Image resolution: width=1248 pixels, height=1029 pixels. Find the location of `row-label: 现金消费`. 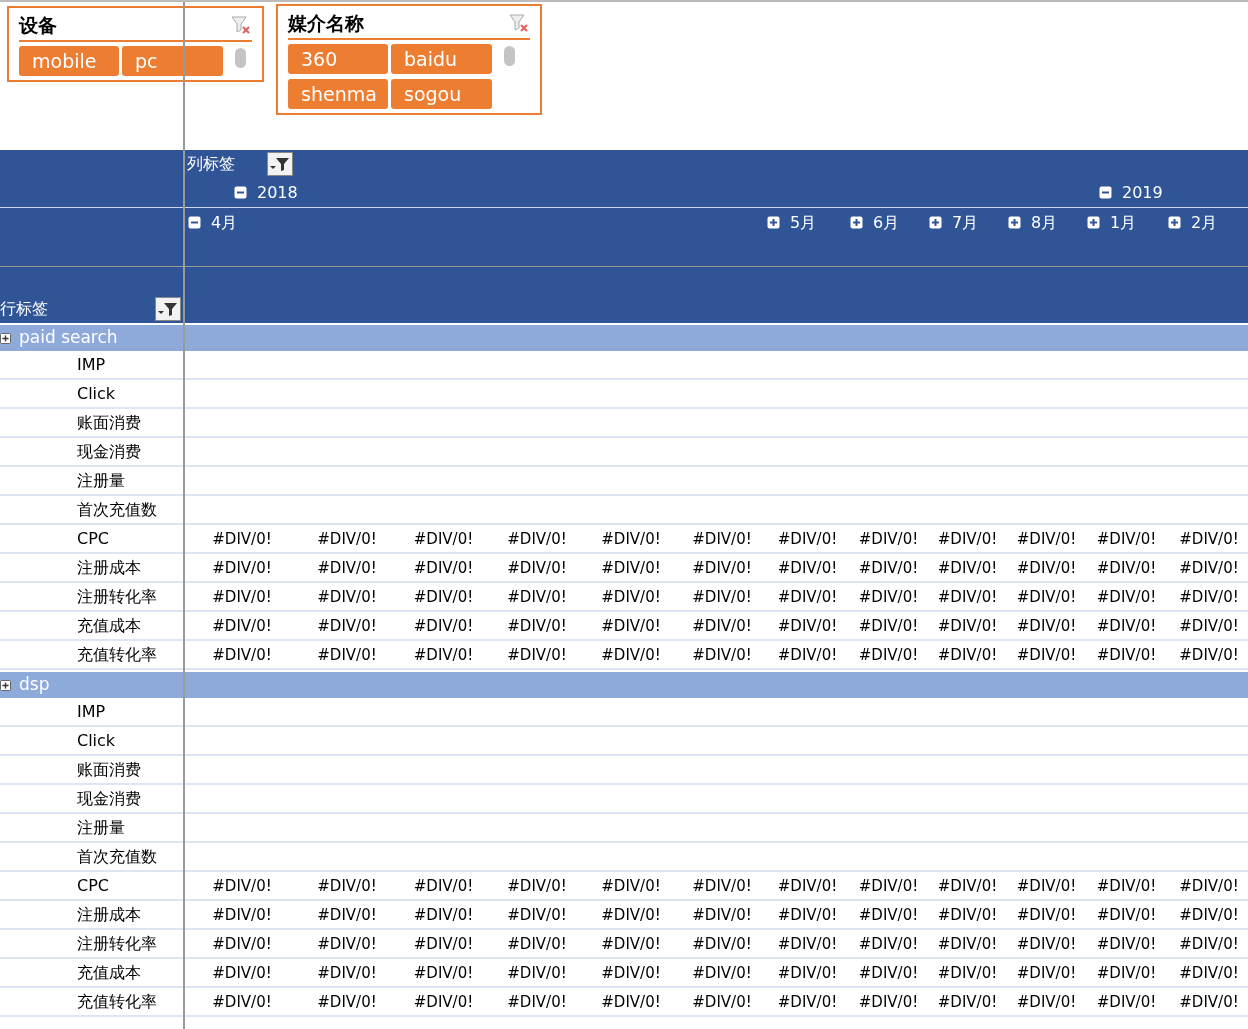

row-label: 现金消费 is located at coordinates (109, 798).